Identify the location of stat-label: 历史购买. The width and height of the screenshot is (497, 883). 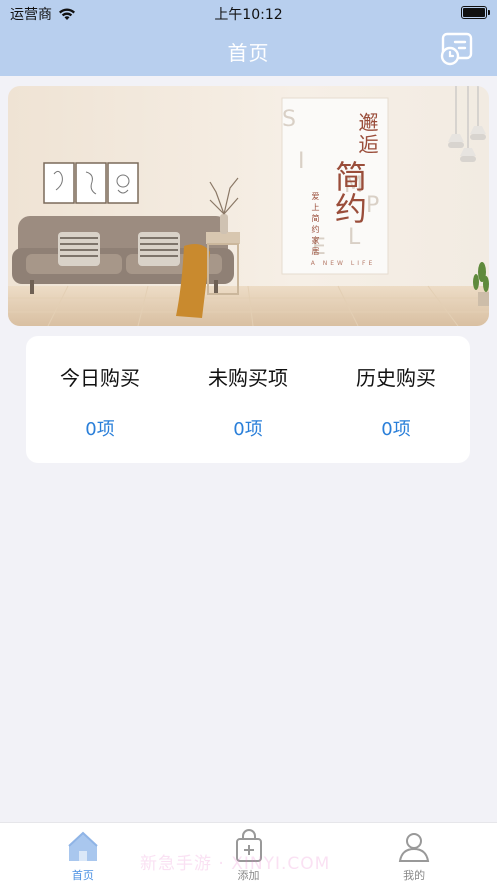
(396, 378).